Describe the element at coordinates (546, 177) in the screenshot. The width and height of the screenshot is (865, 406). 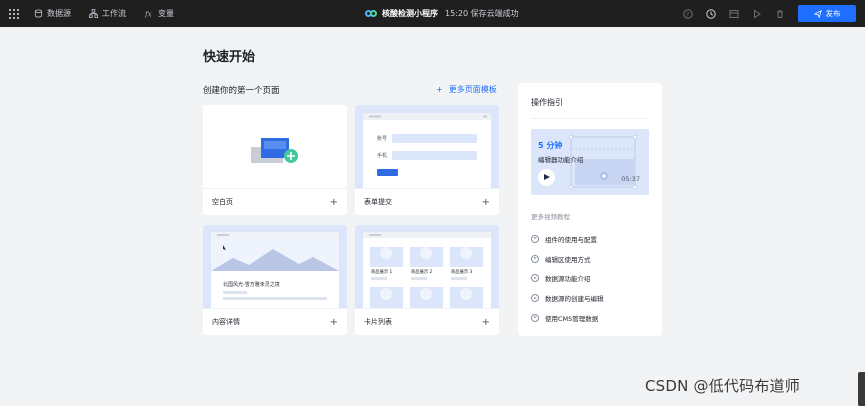
I see `play-icon` at that location.